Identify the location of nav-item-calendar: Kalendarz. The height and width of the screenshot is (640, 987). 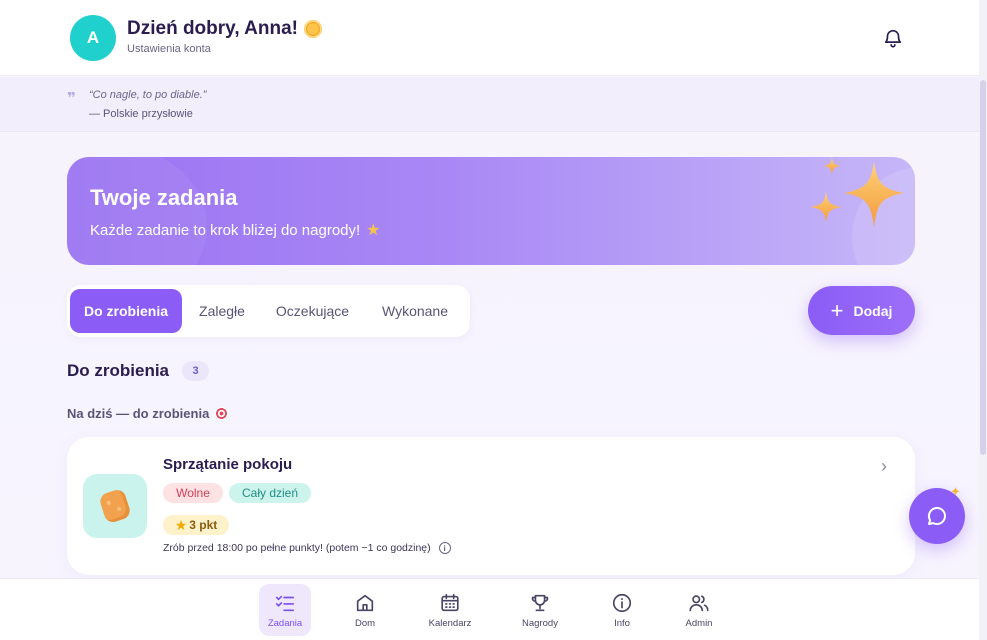
(450, 610).